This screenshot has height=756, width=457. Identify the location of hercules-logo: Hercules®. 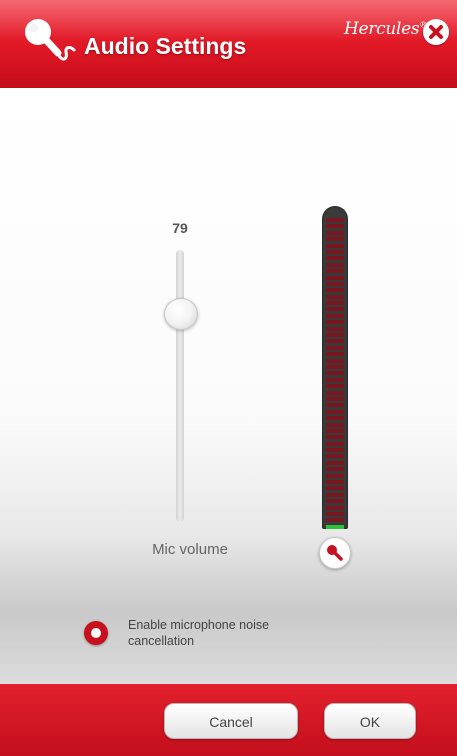
(385, 29).